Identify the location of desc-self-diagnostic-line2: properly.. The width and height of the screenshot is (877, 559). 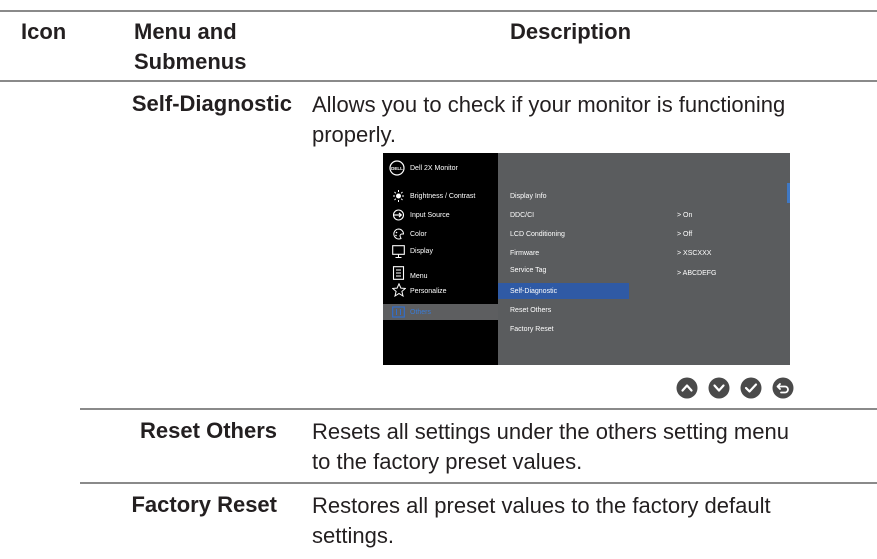
(354, 134).